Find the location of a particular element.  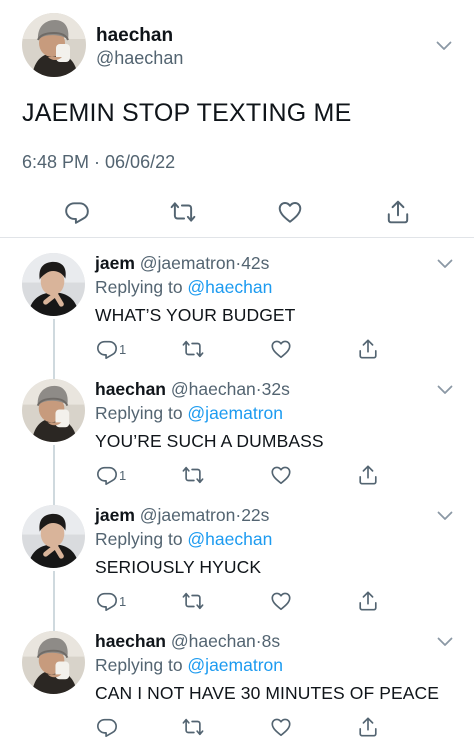

reply-time: 8s is located at coordinates (271, 641).